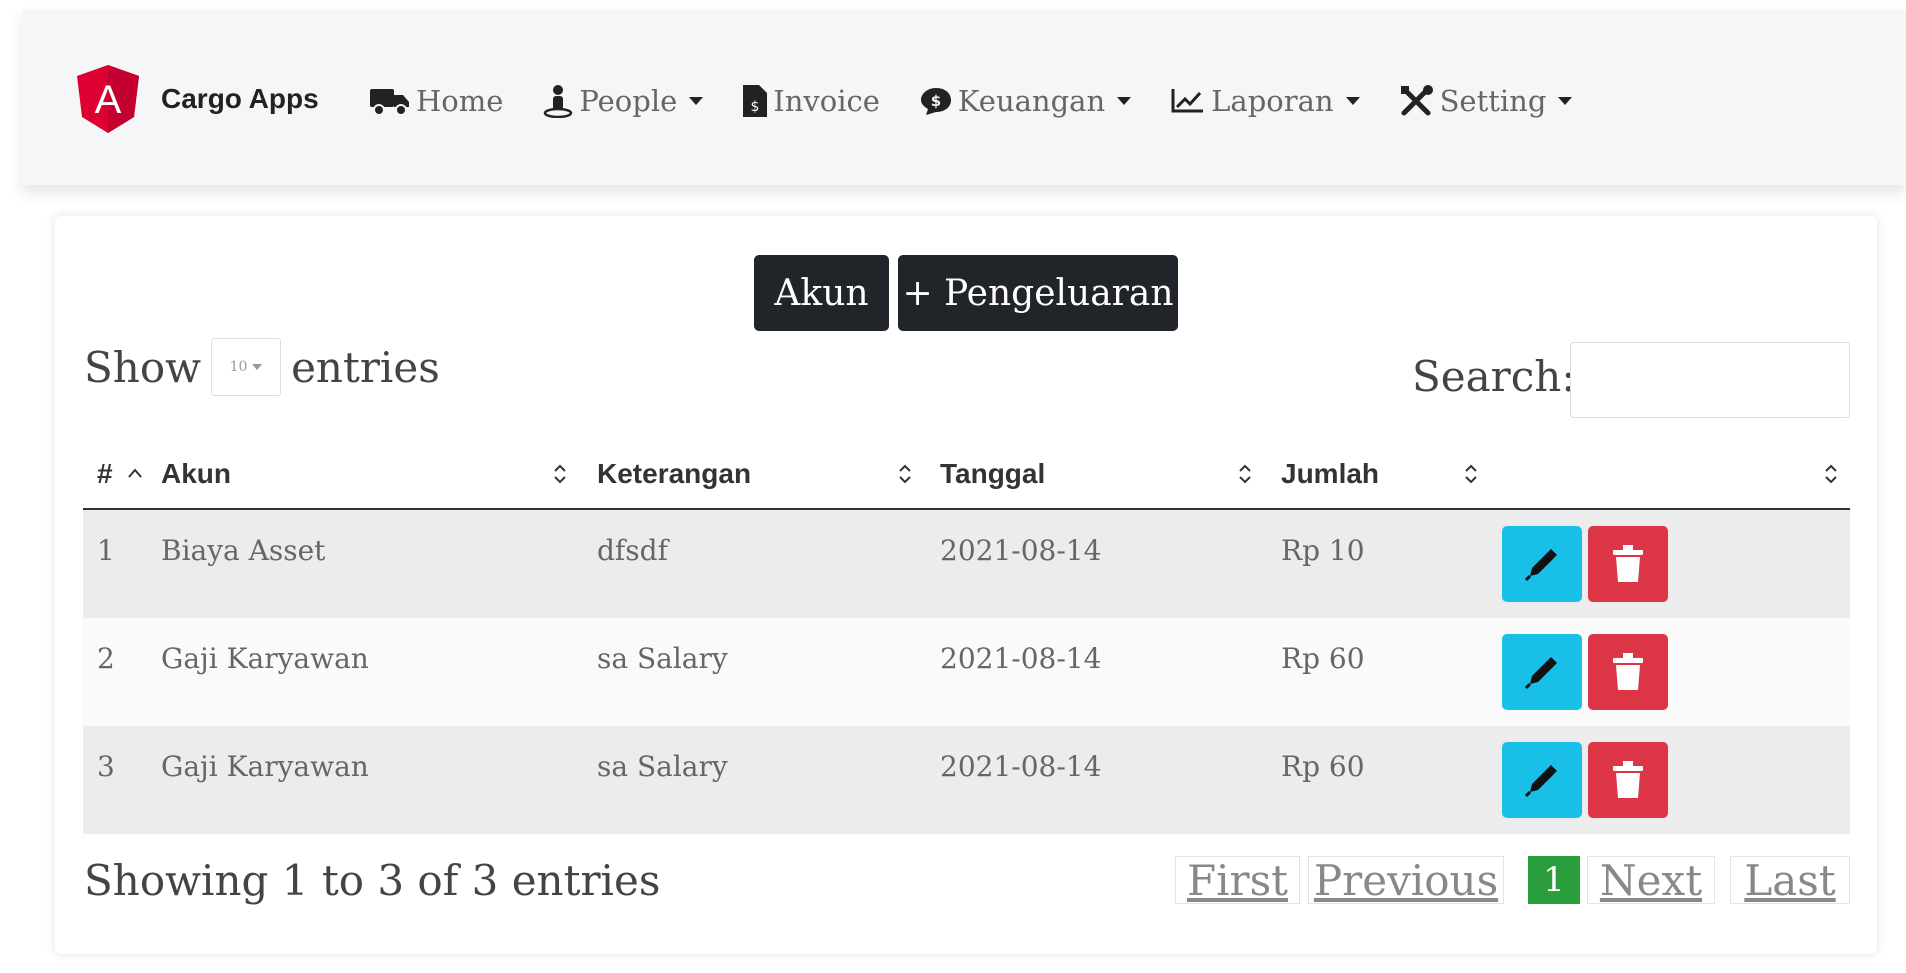 The width and height of the screenshot is (1906, 973). Describe the element at coordinates (992, 474) in the screenshot. I see `column-header-tanggal: Tanggal` at that location.